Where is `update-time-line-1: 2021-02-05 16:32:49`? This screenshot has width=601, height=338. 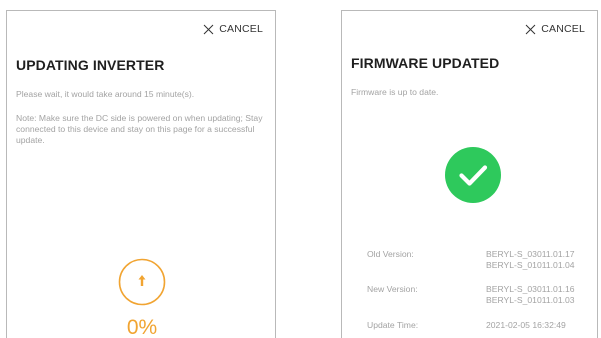 update-time-line-1: 2021-02-05 16:32:49 is located at coordinates (526, 325).